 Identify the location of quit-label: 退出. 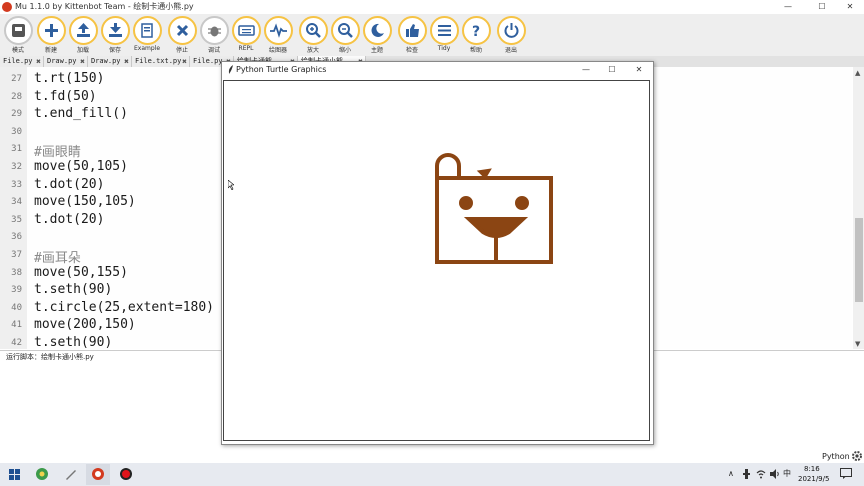
(510, 50).